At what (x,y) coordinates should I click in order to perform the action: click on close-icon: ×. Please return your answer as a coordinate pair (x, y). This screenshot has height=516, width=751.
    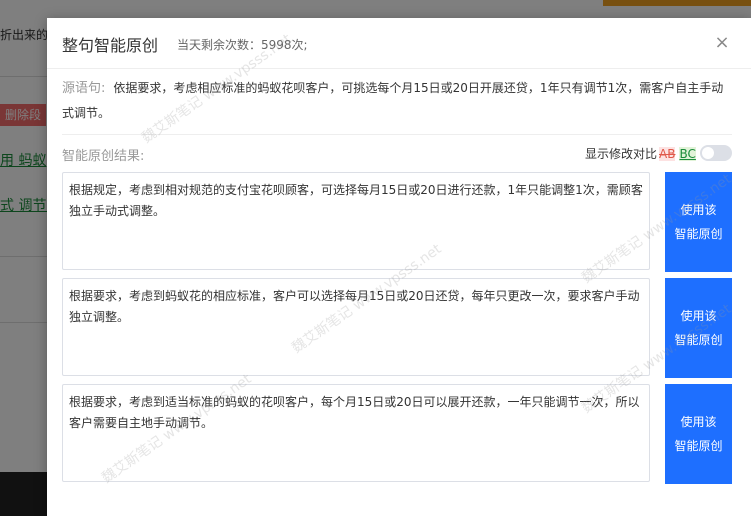
    Looking at the image, I should click on (722, 43).